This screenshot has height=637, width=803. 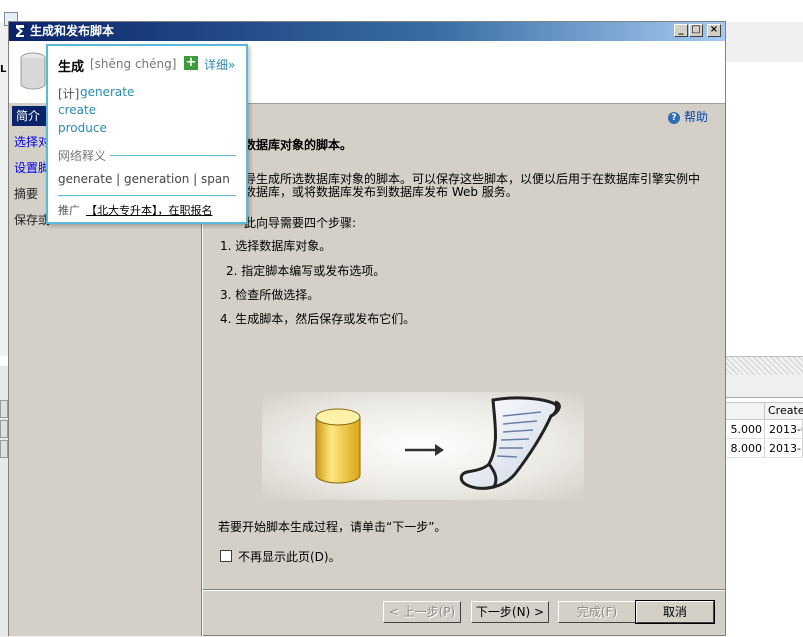 I want to click on finish-button: 完成(F), so click(x=597, y=612).